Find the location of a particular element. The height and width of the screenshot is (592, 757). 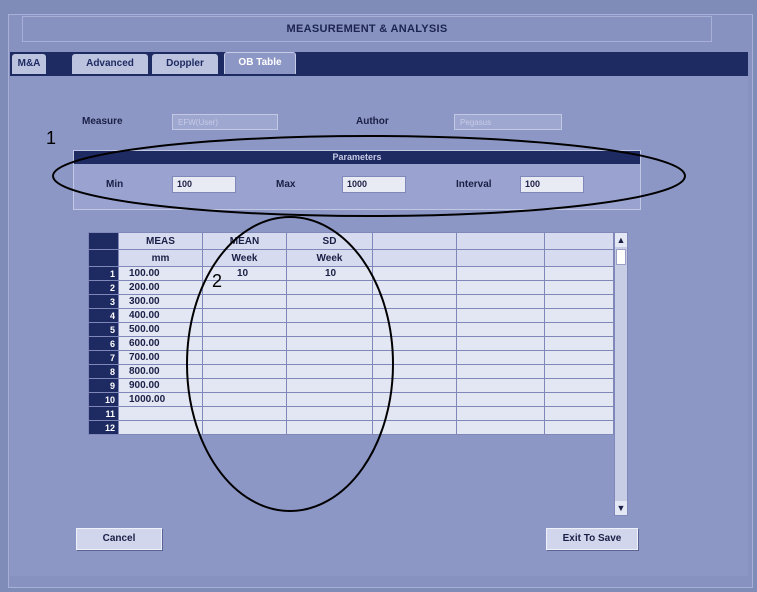

unit-header: Week is located at coordinates (329, 258).